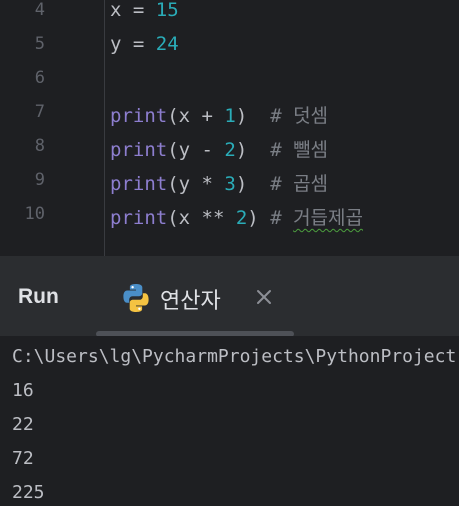  What do you see at coordinates (39, 112) in the screenshot?
I see `line-number: 7` at bounding box center [39, 112].